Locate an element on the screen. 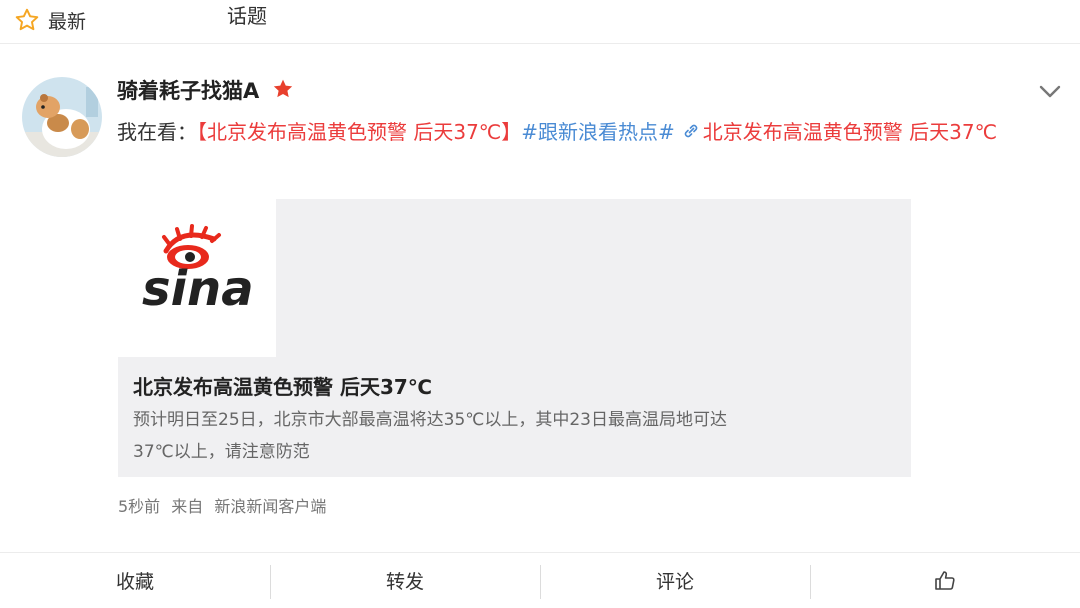 The image size is (1080, 608). post-meta: 5秒前 来自 新浪新闻客户端 is located at coordinates (225, 505).